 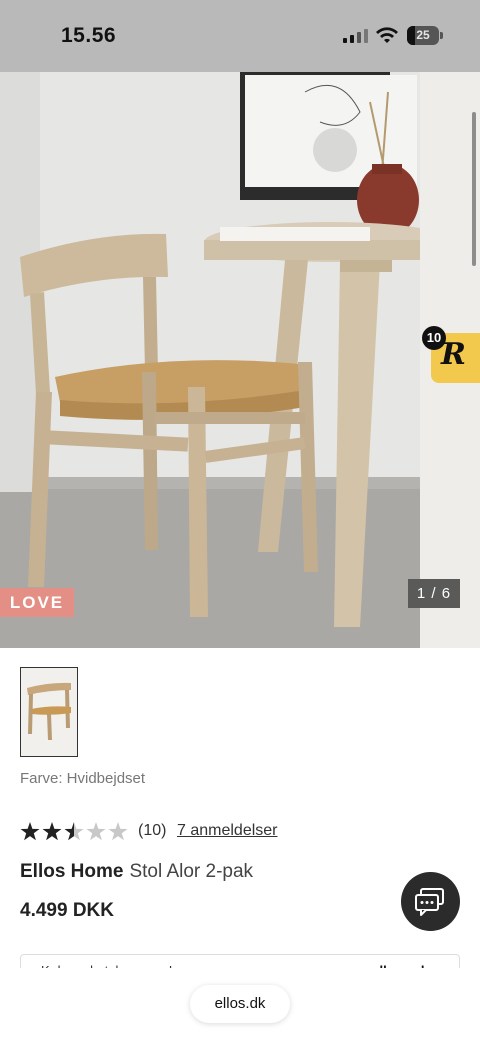 What do you see at coordinates (434, 593) in the screenshot?
I see `image-counter: 1 / 6` at bounding box center [434, 593].